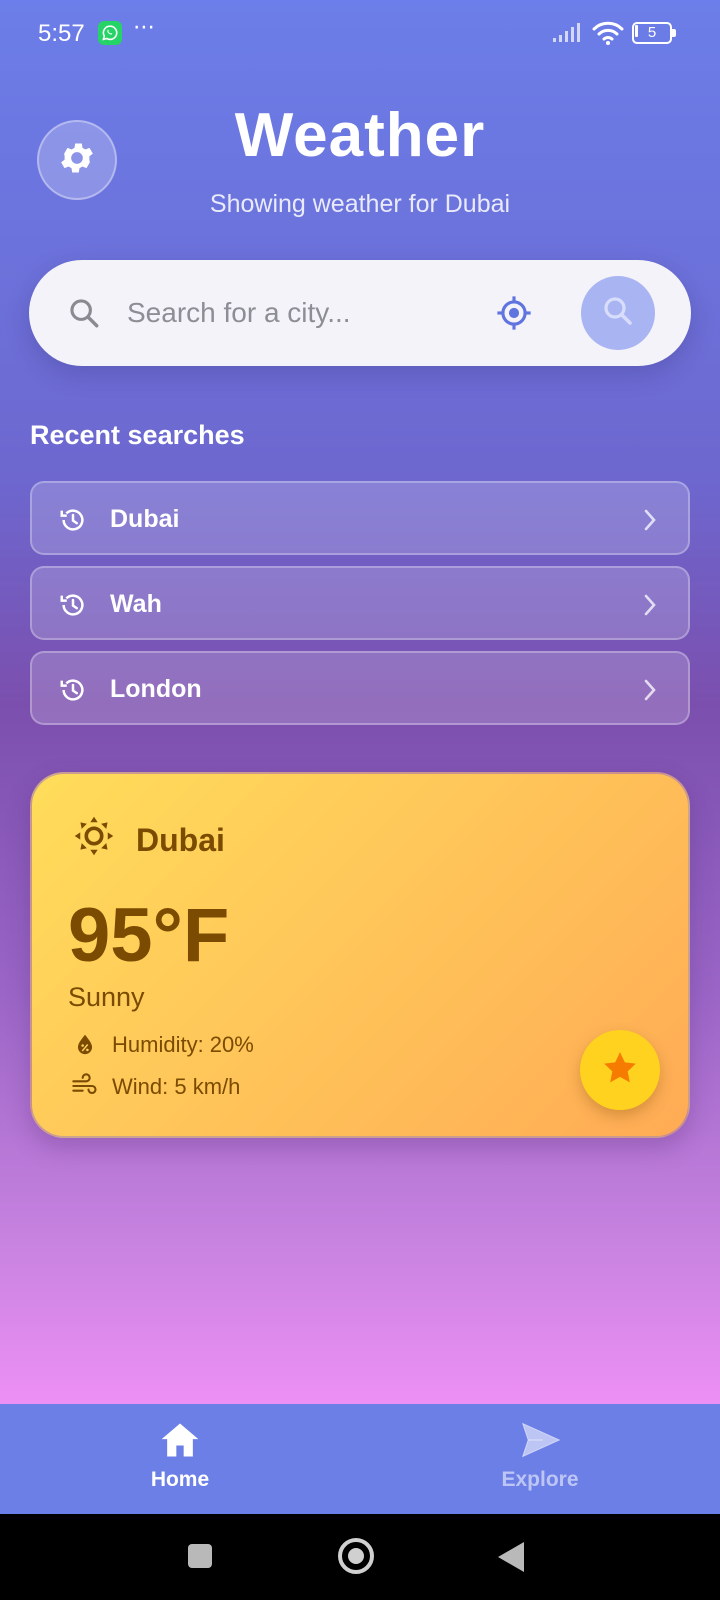 The width and height of the screenshot is (720, 1600). What do you see at coordinates (85, 1047) in the screenshot?
I see `drop-icon` at bounding box center [85, 1047].